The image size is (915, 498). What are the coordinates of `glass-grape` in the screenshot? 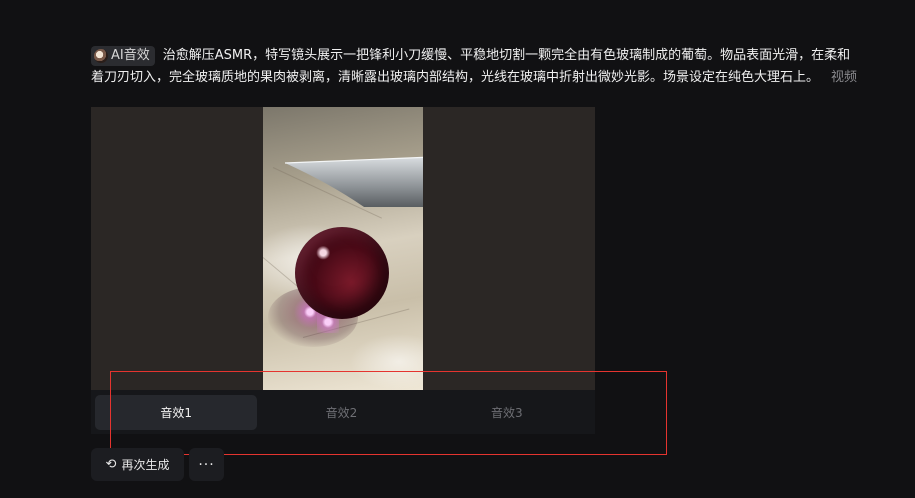 It's located at (342, 273).